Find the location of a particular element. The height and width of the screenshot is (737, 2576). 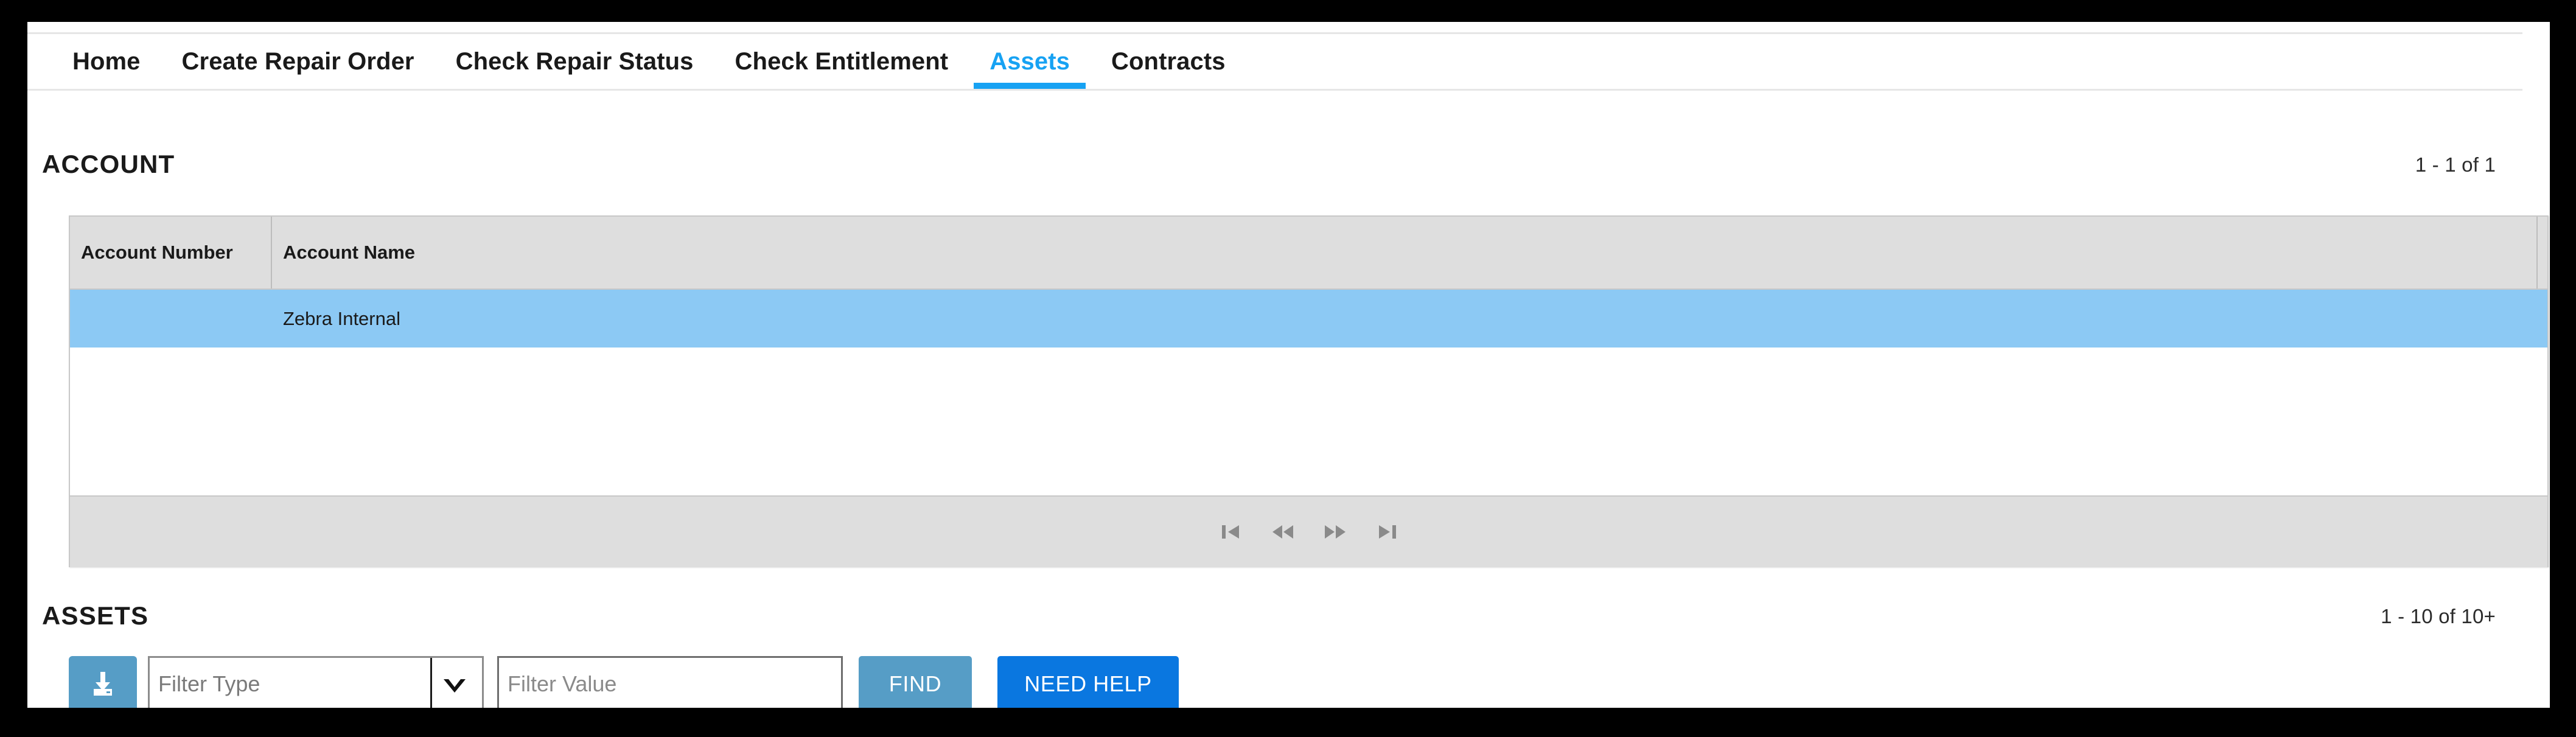

column-header-spacer is located at coordinates (2542, 252).